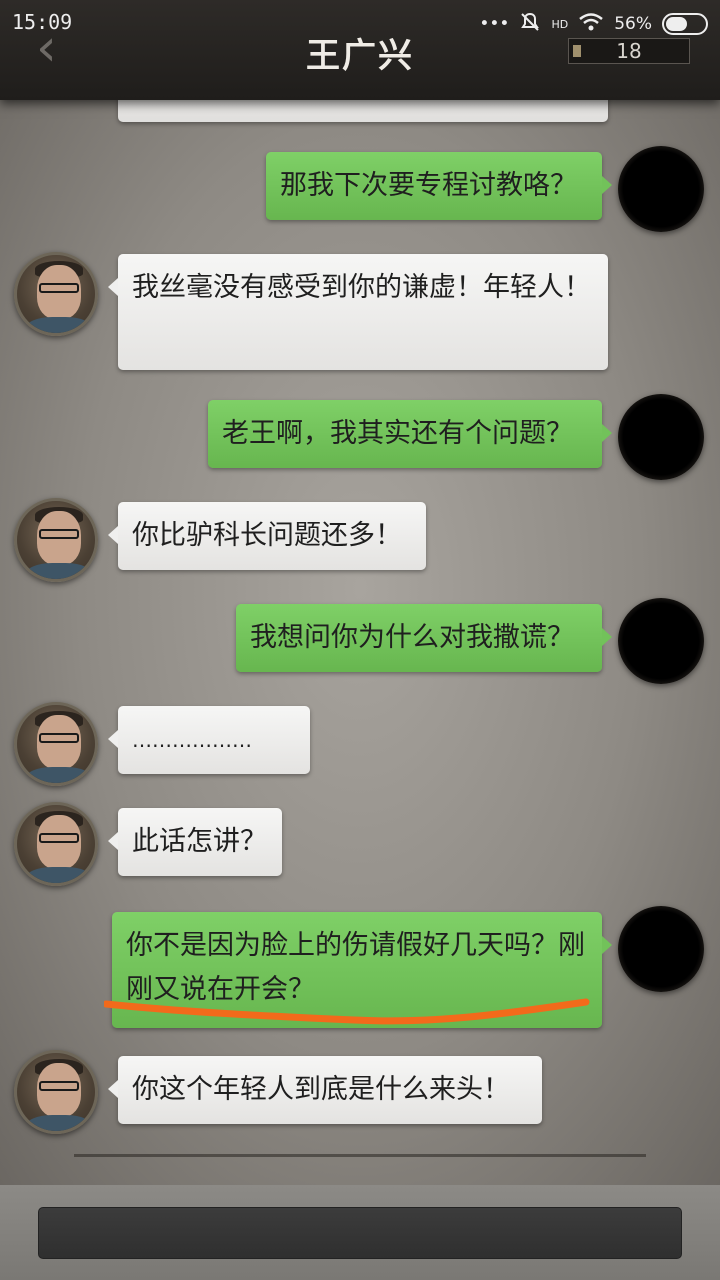 This screenshot has height=1280, width=720. What do you see at coordinates (321, 1089) in the screenshot?
I see `message-text: 你这个年轻人到底是什么来头！` at bounding box center [321, 1089].